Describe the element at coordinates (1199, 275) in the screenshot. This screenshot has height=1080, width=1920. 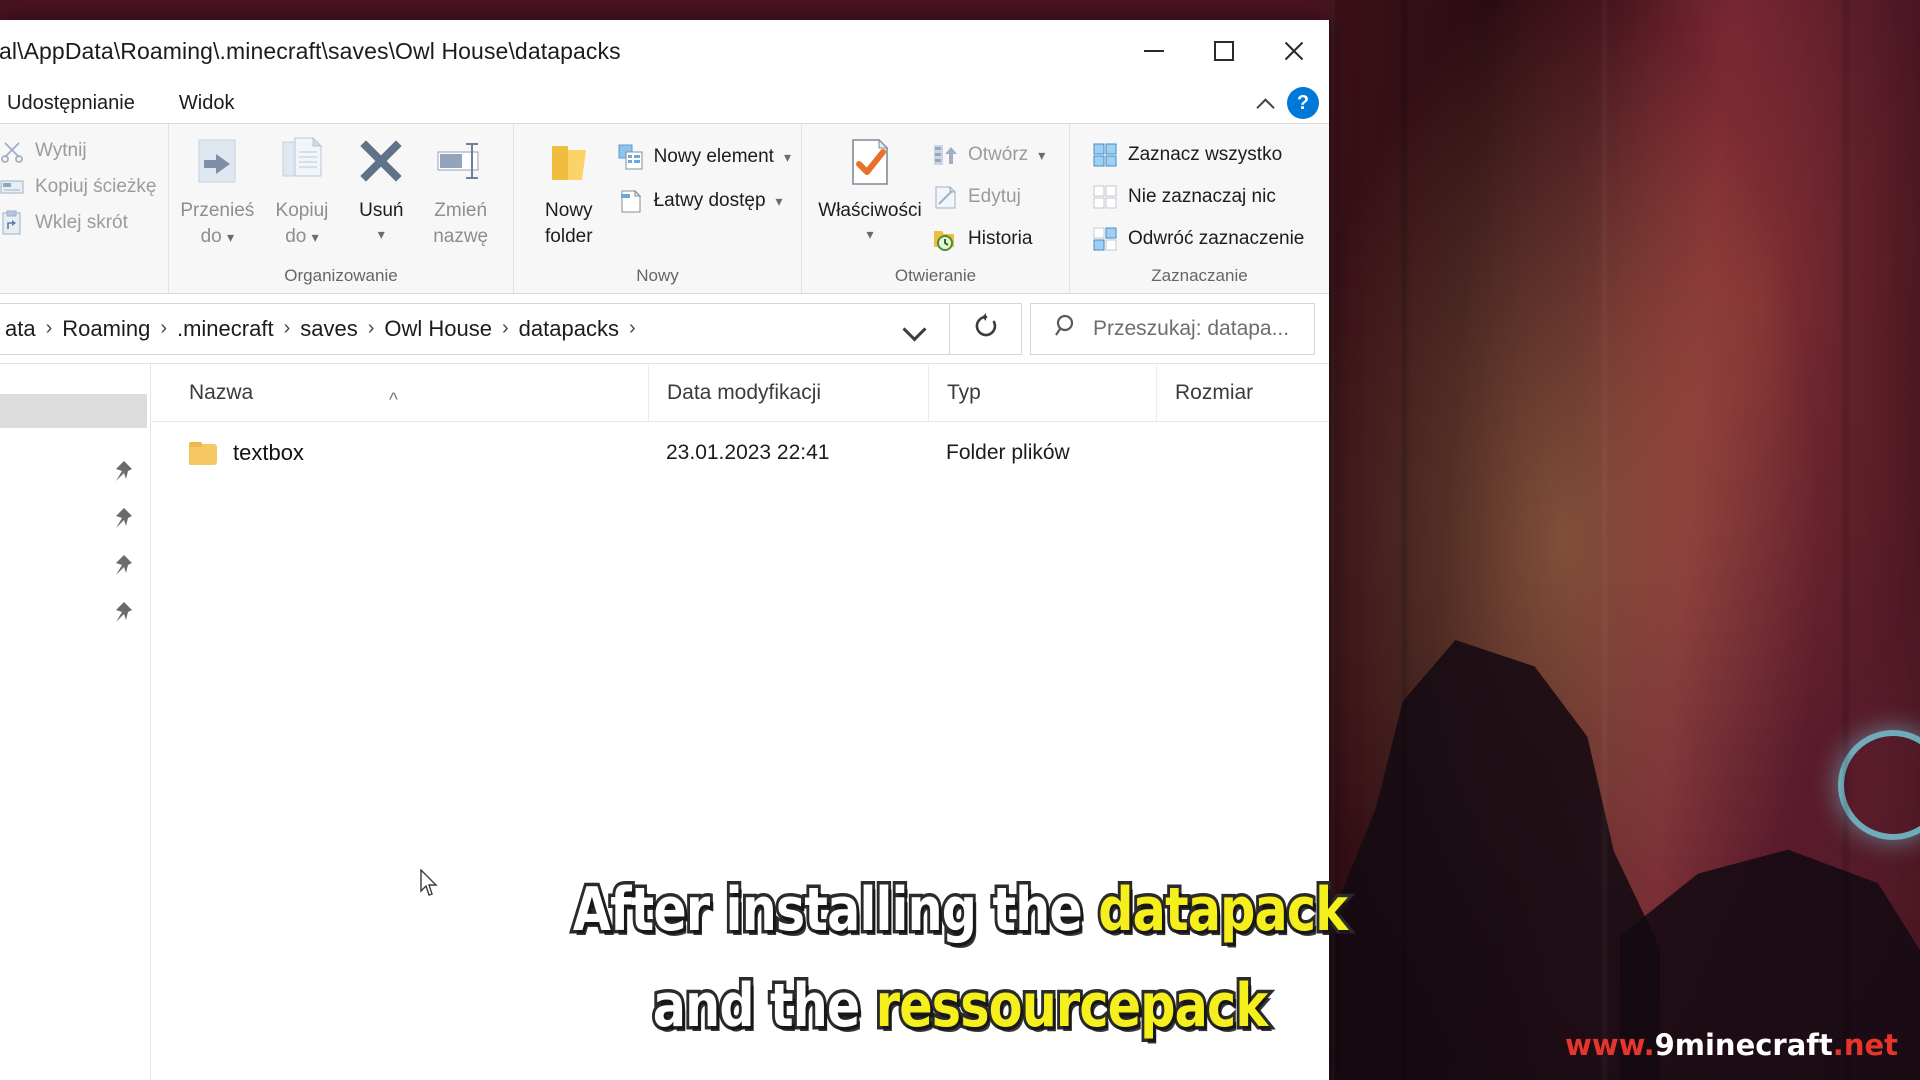
I see `ribbon-group-label-select: Zaznaczanie` at that location.